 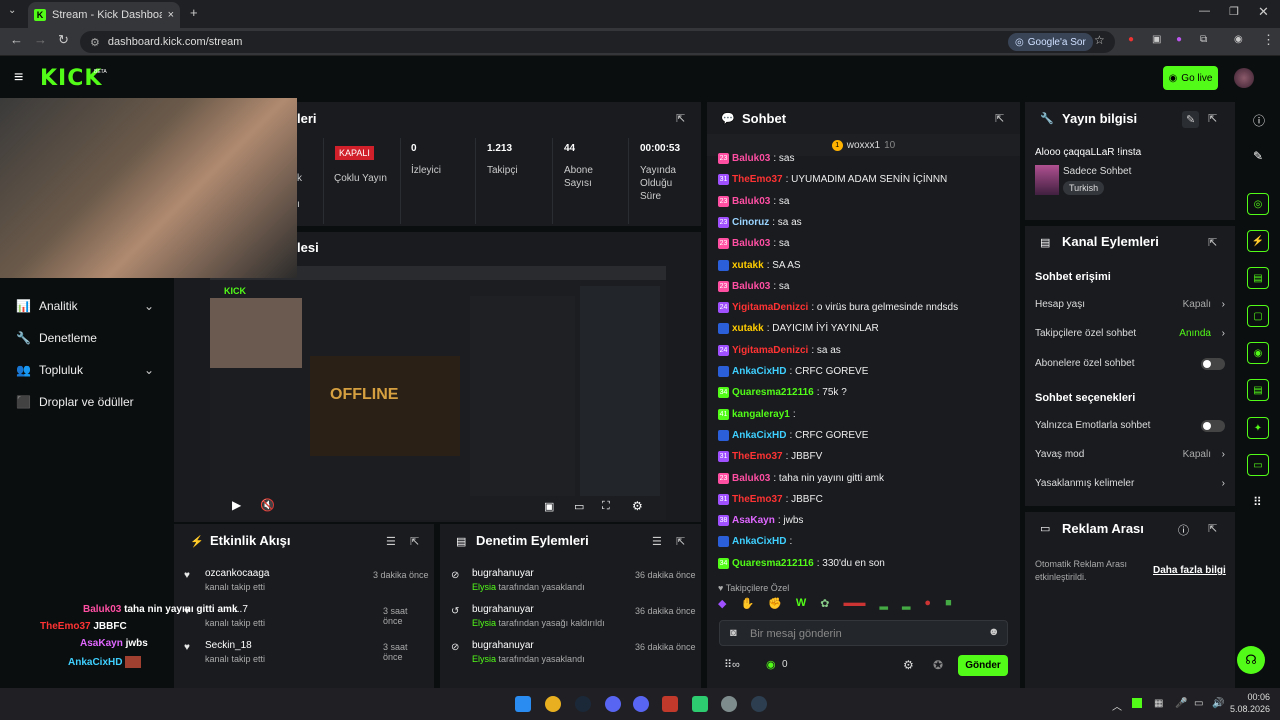 I want to click on community-icon: ⠿, so click(x=1257, y=502).